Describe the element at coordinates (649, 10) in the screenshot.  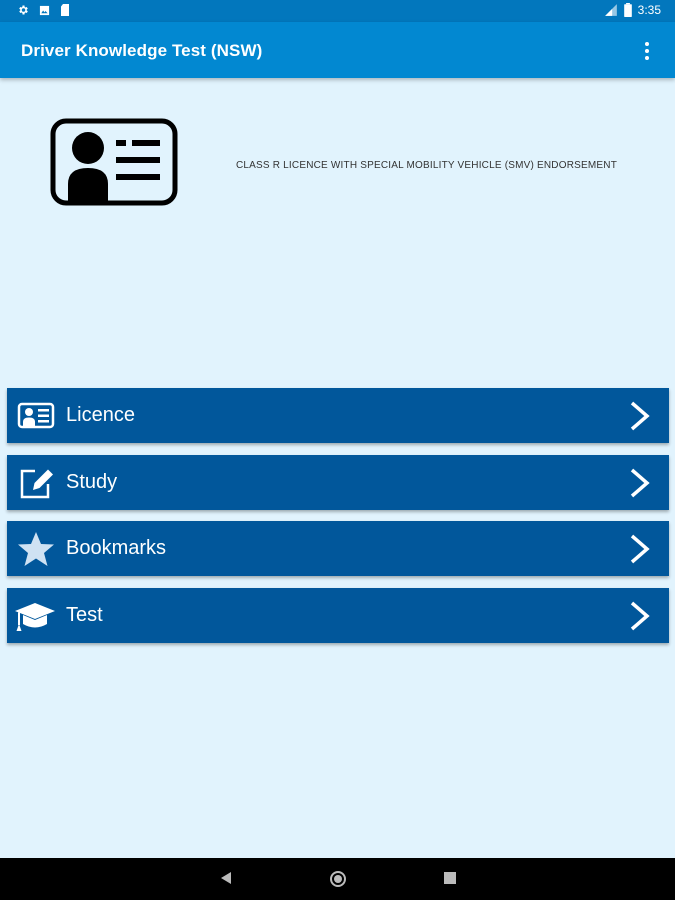
I see `status-time: 3:35` at that location.